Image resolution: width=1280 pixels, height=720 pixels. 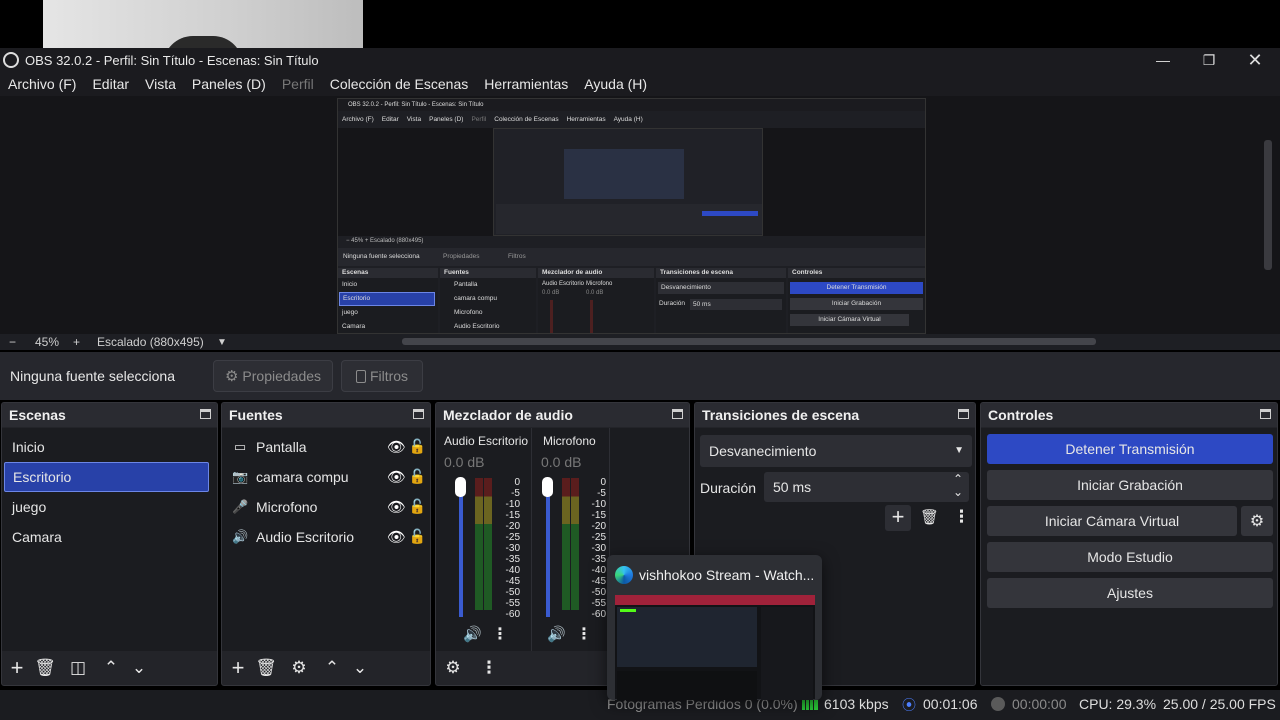 What do you see at coordinates (763, 451) in the screenshot?
I see `transition-selected: Desvanecimiento` at bounding box center [763, 451].